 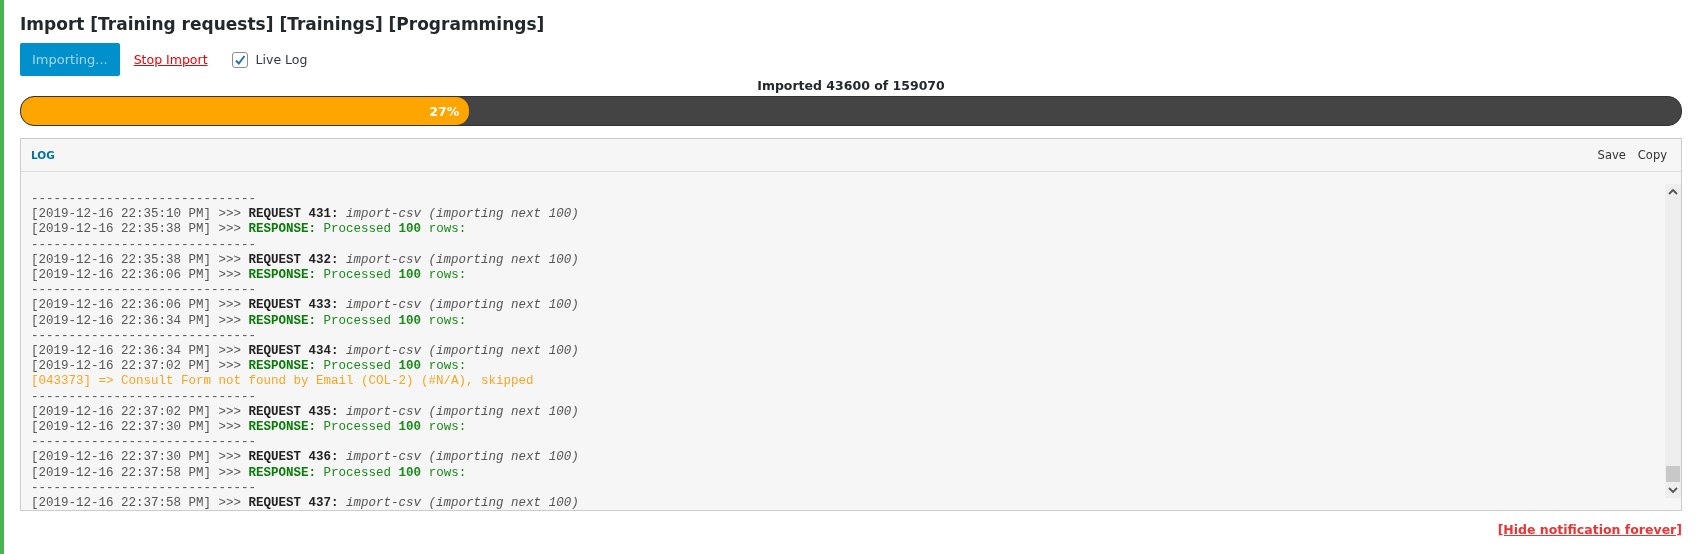 What do you see at coordinates (283, 24) in the screenshot?
I see `page-title: Import [Training requests] [Trainings] [Programmings]` at bounding box center [283, 24].